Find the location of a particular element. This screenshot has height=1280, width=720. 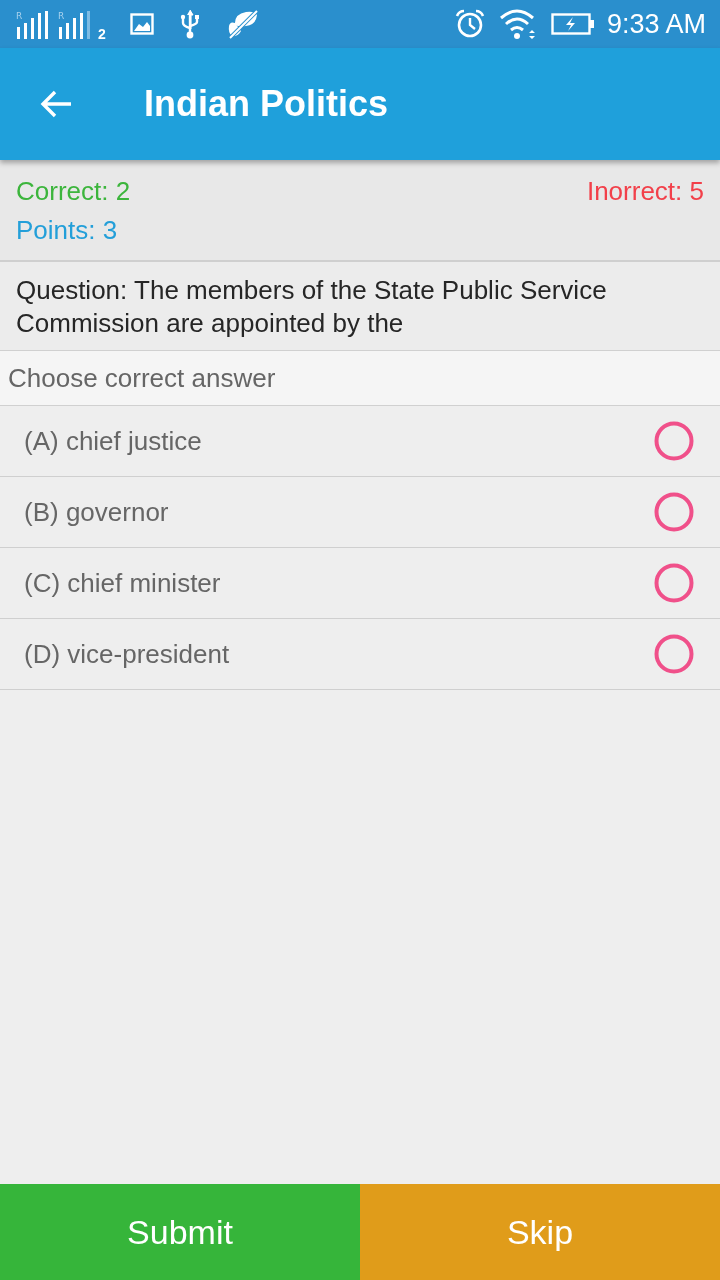

prompt-text: Choose correct answer is located at coordinates (142, 378).